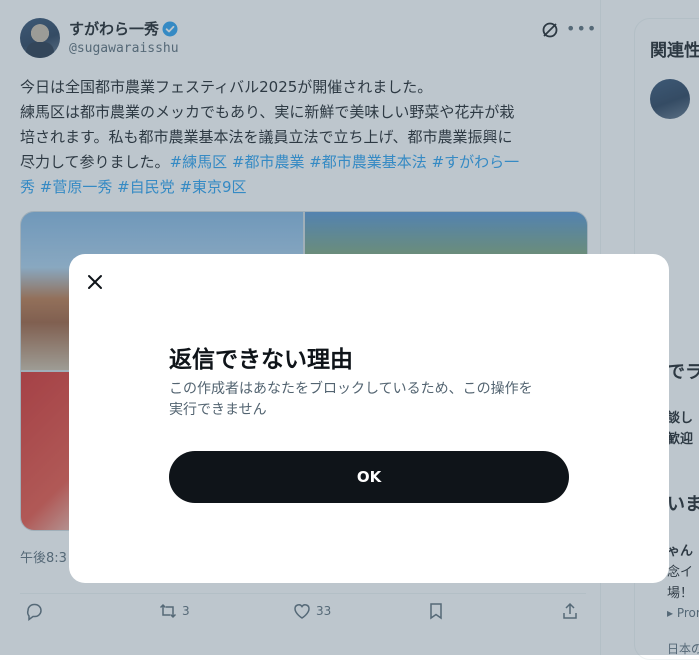 This screenshot has height=660, width=699. I want to click on dialog-message-line2: 実行できません, so click(218, 410).